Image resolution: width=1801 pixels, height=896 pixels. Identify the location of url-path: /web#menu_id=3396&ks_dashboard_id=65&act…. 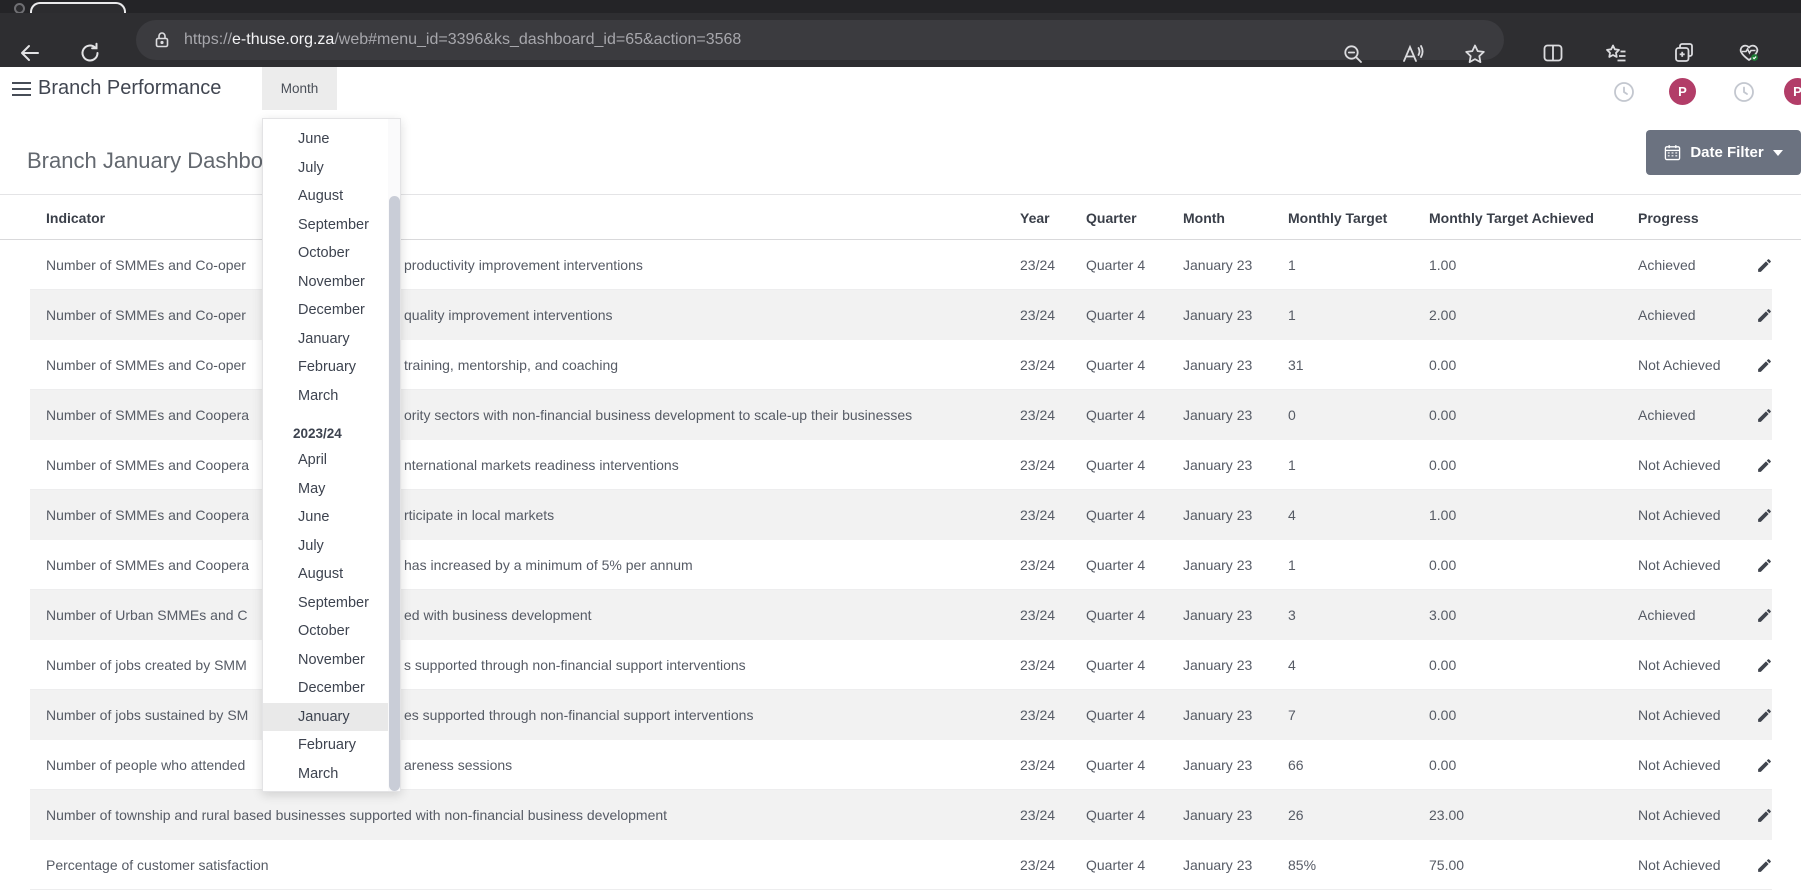
(538, 39).